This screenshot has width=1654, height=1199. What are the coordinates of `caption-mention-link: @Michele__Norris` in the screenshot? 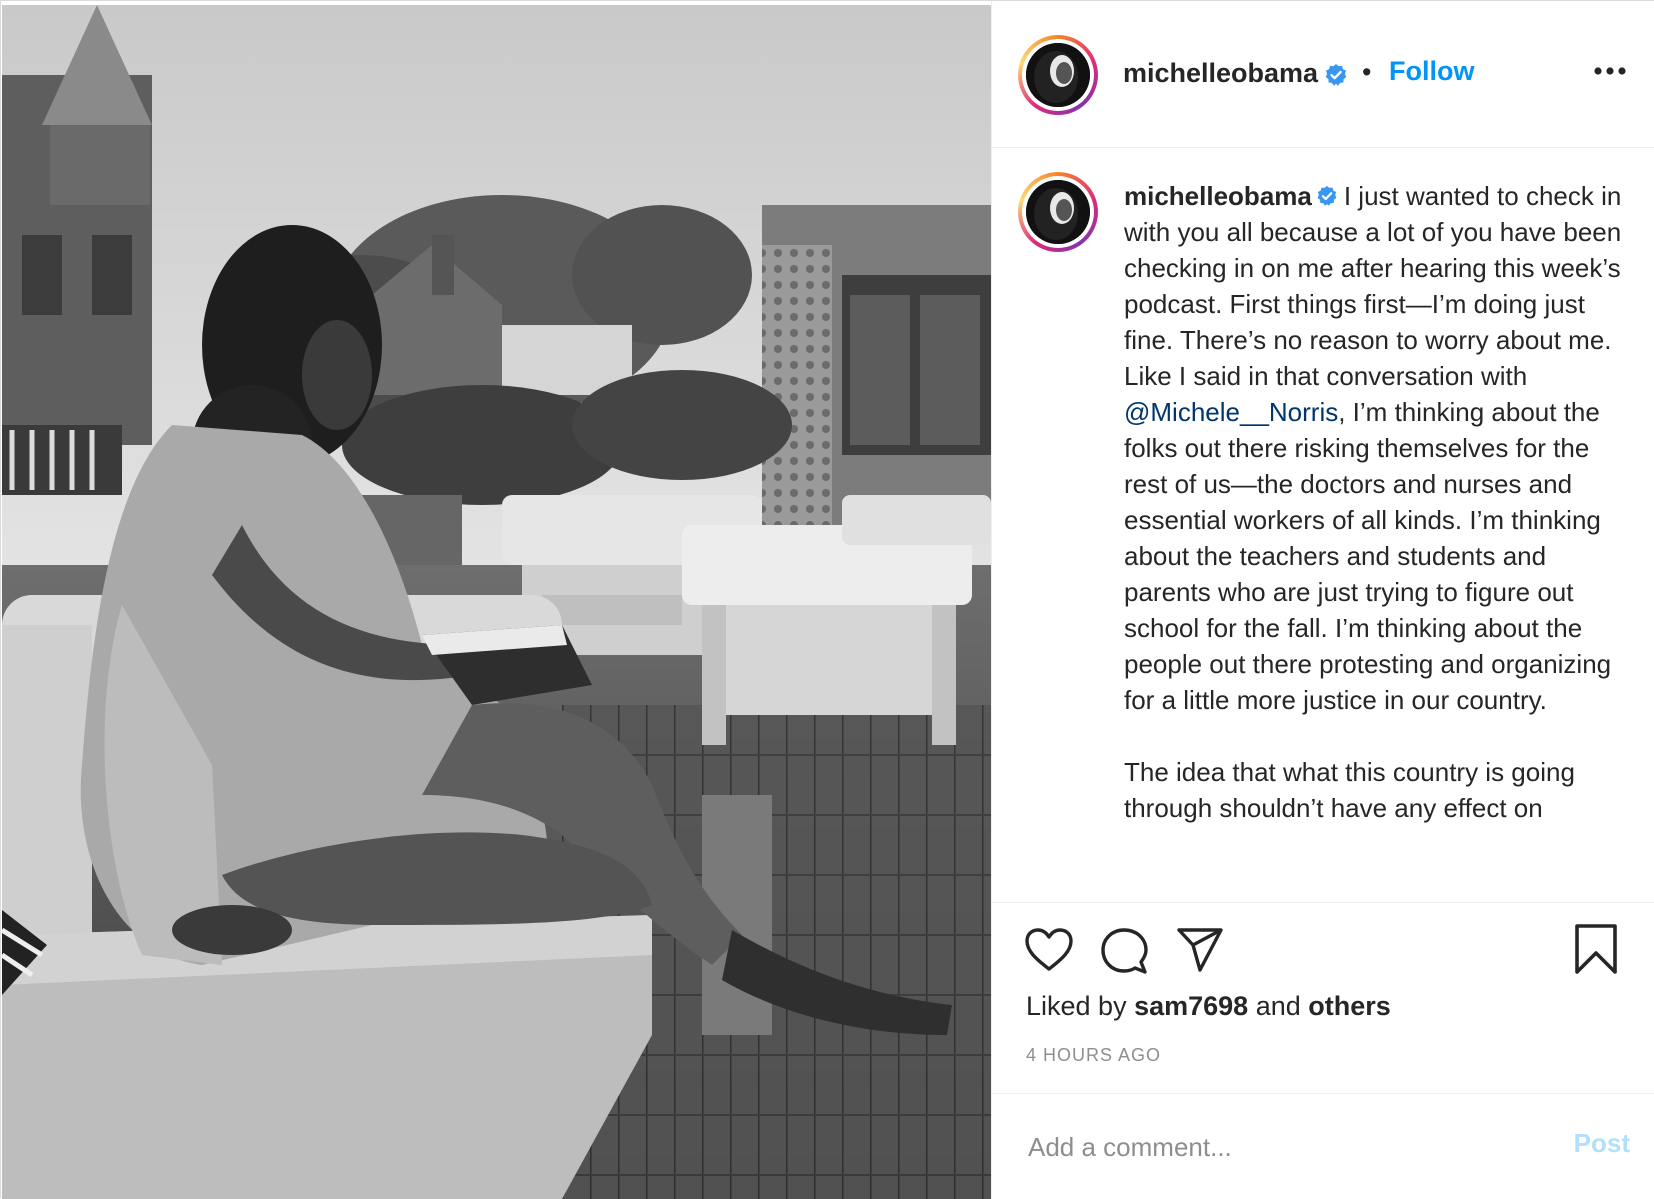 It's located at (1231, 412).